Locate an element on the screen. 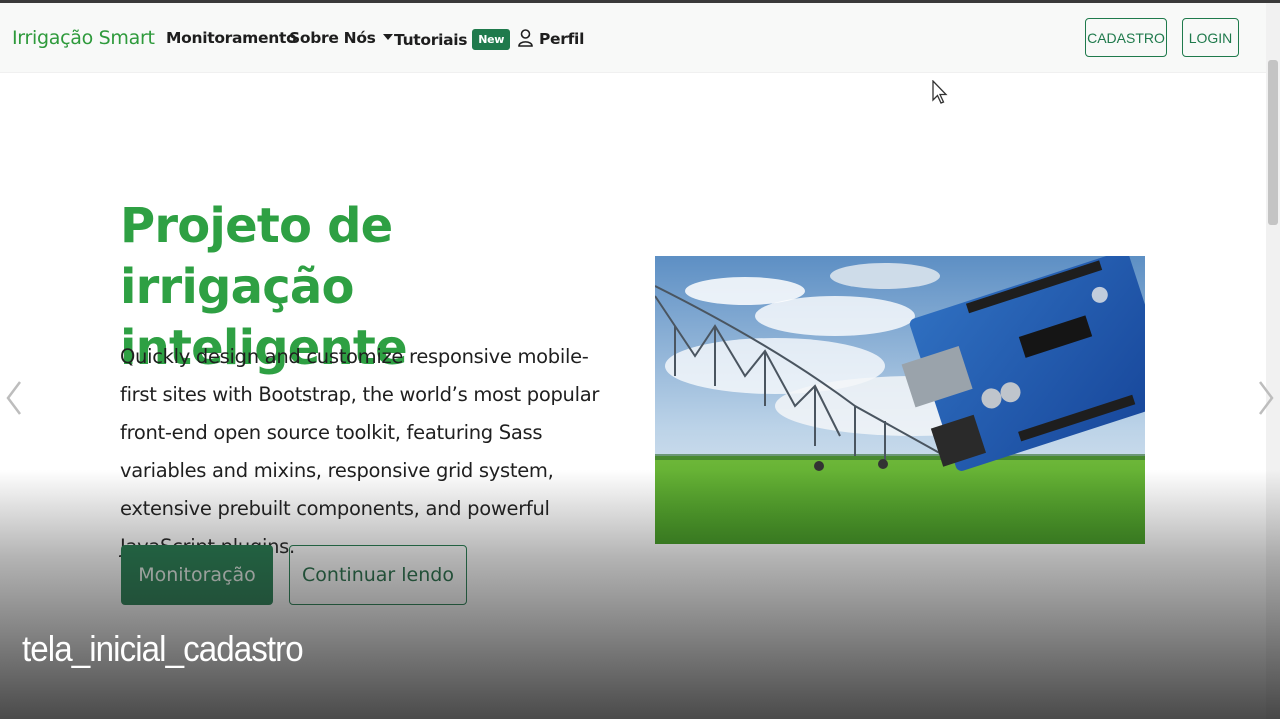  monitoracao-button: Monitoração is located at coordinates (197, 575).